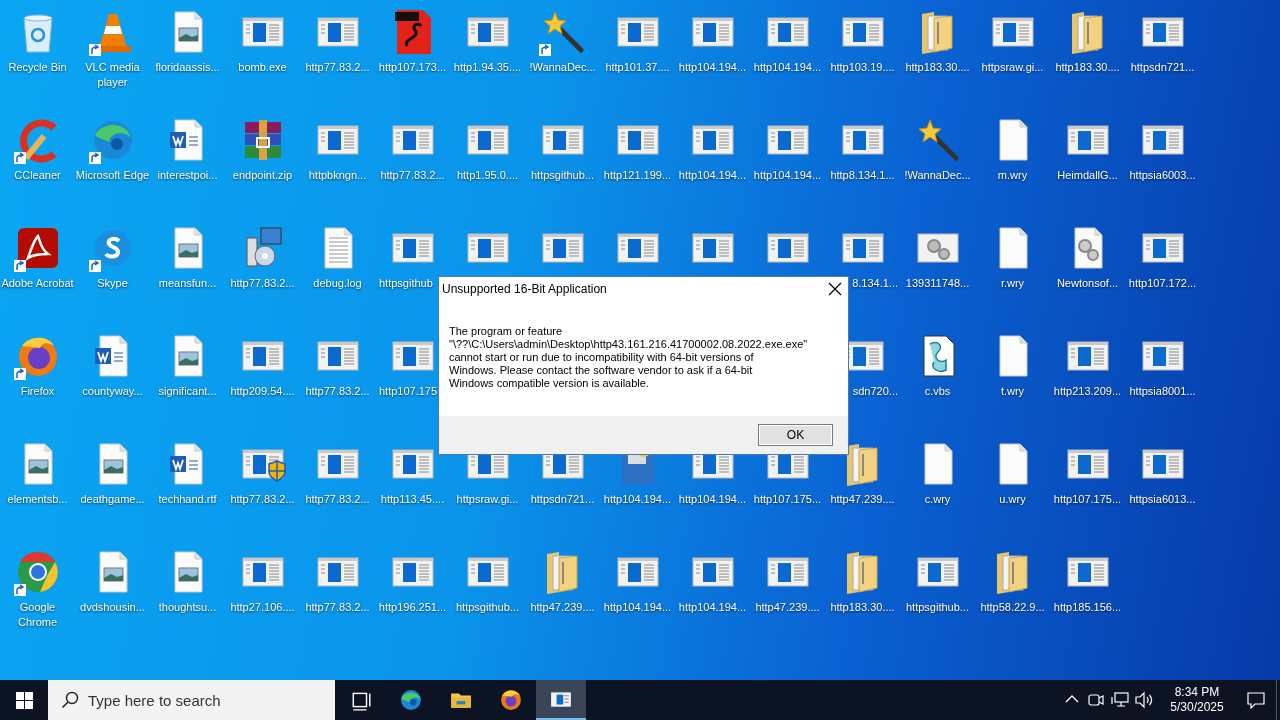 The height and width of the screenshot is (720, 1280). I want to click on close-icon, so click(835, 289).